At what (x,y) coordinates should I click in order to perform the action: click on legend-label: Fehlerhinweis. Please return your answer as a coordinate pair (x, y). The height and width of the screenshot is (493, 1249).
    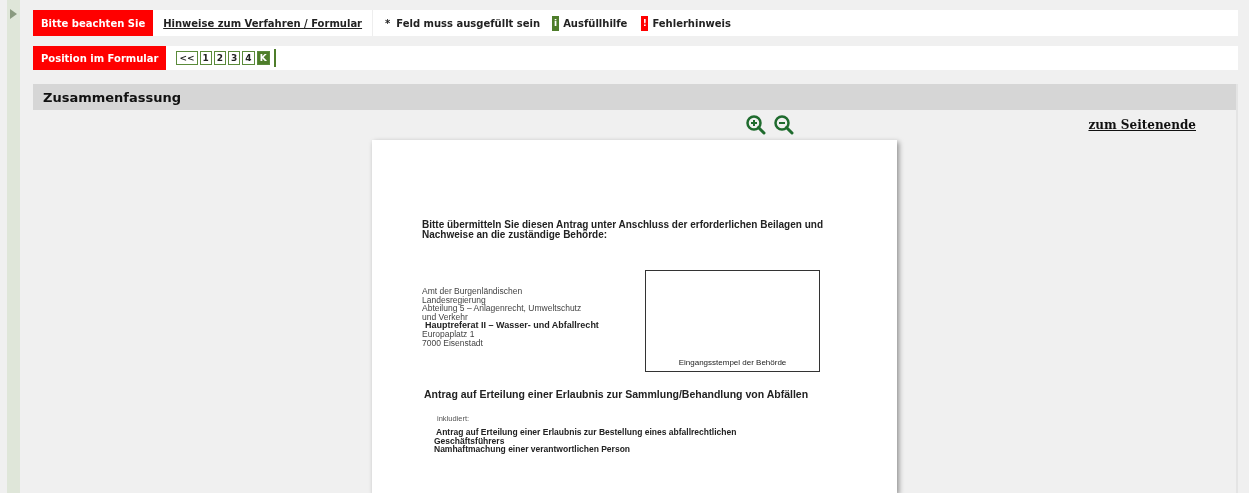
    Looking at the image, I should click on (691, 23).